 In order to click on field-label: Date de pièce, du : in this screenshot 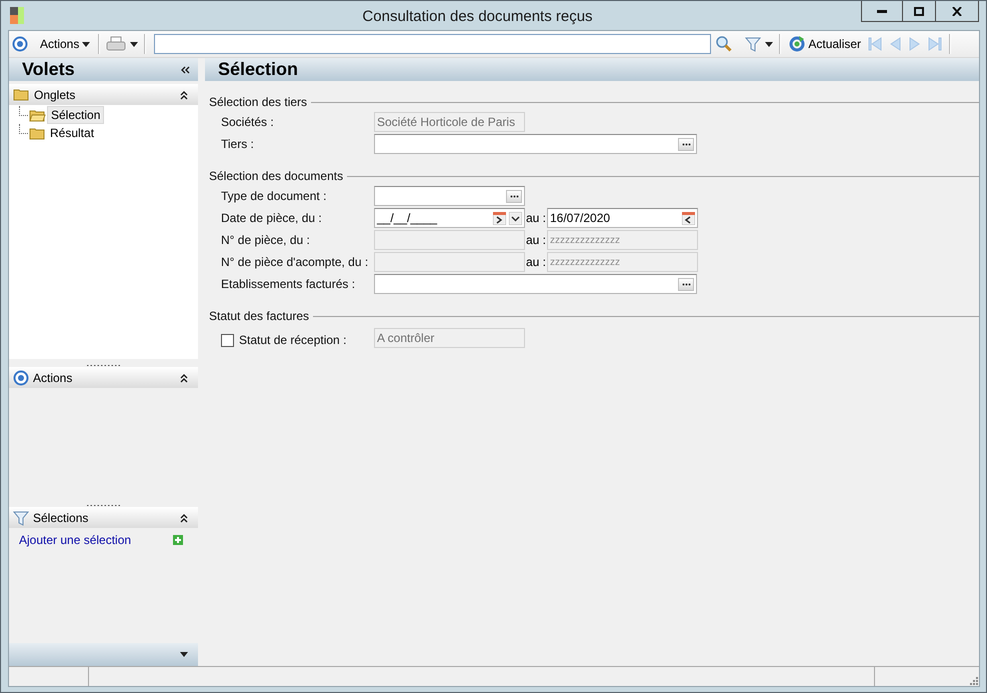, I will do `click(272, 218)`.